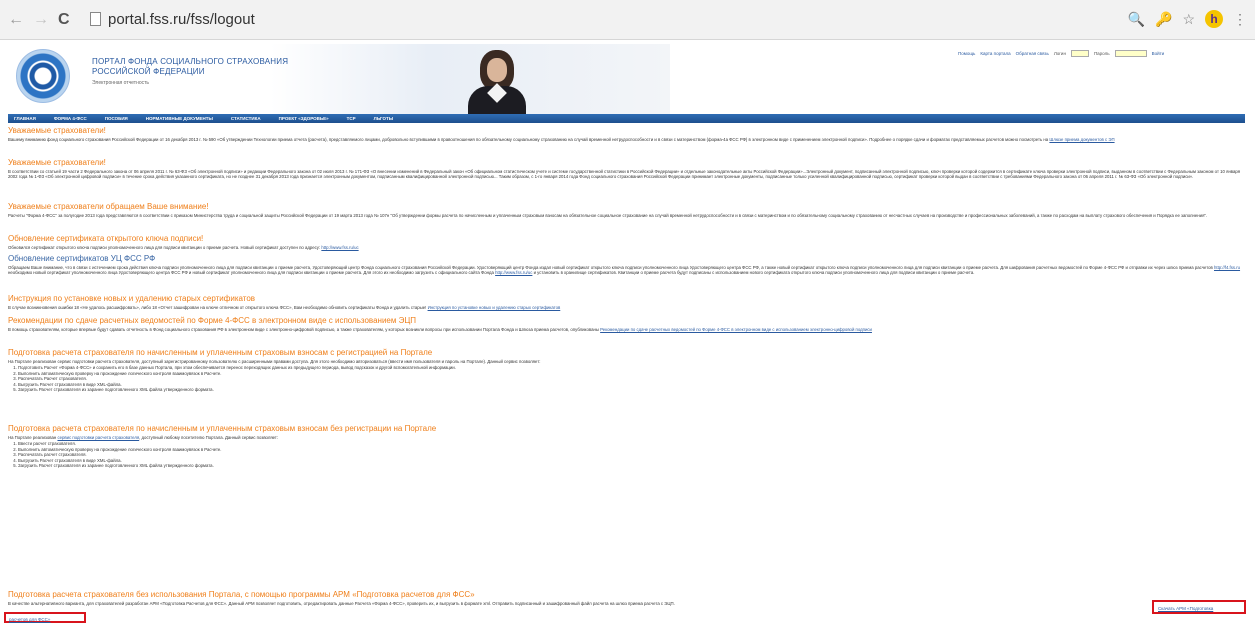  What do you see at coordinates (82, 258) in the screenshot?
I see `section-title: Обновление сертификатов УЦ ФСС РФ` at bounding box center [82, 258].